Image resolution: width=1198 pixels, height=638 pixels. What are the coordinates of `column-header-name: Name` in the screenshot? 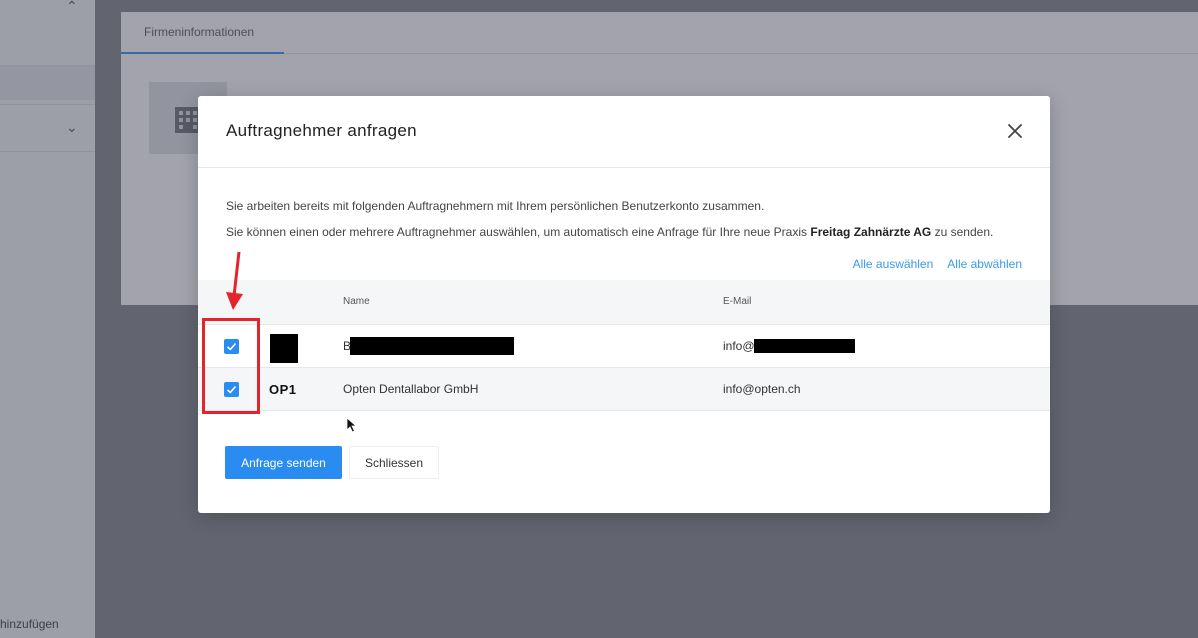 It's located at (356, 301).